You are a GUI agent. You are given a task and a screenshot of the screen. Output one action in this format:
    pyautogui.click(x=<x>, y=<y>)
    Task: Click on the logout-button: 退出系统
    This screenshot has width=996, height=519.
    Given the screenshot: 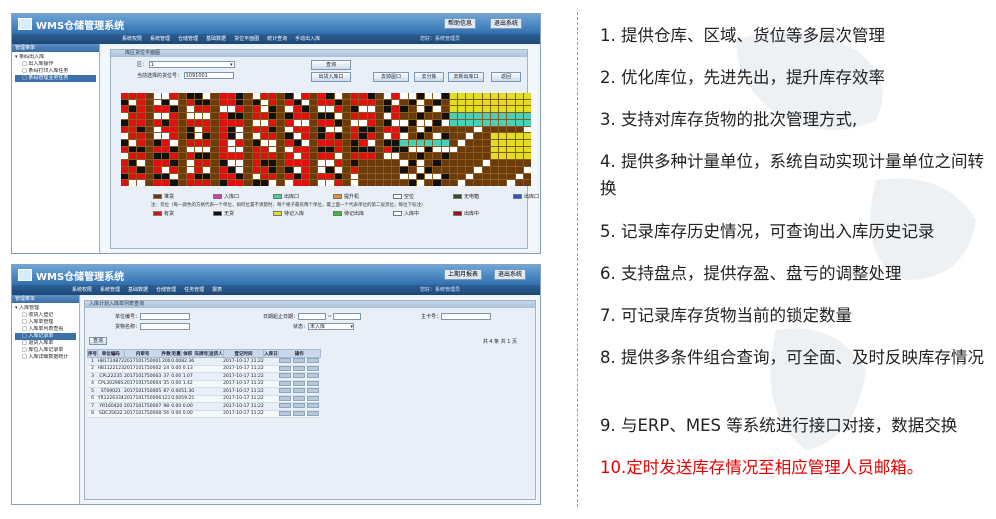 What is the action you would take?
    pyautogui.click(x=506, y=23)
    